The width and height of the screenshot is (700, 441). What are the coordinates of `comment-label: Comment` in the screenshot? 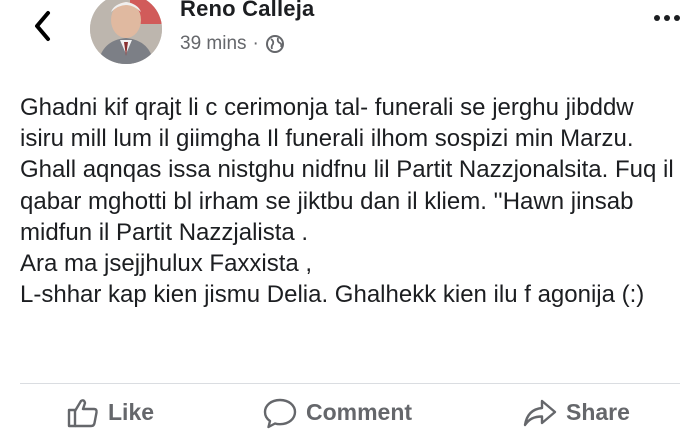 It's located at (359, 412).